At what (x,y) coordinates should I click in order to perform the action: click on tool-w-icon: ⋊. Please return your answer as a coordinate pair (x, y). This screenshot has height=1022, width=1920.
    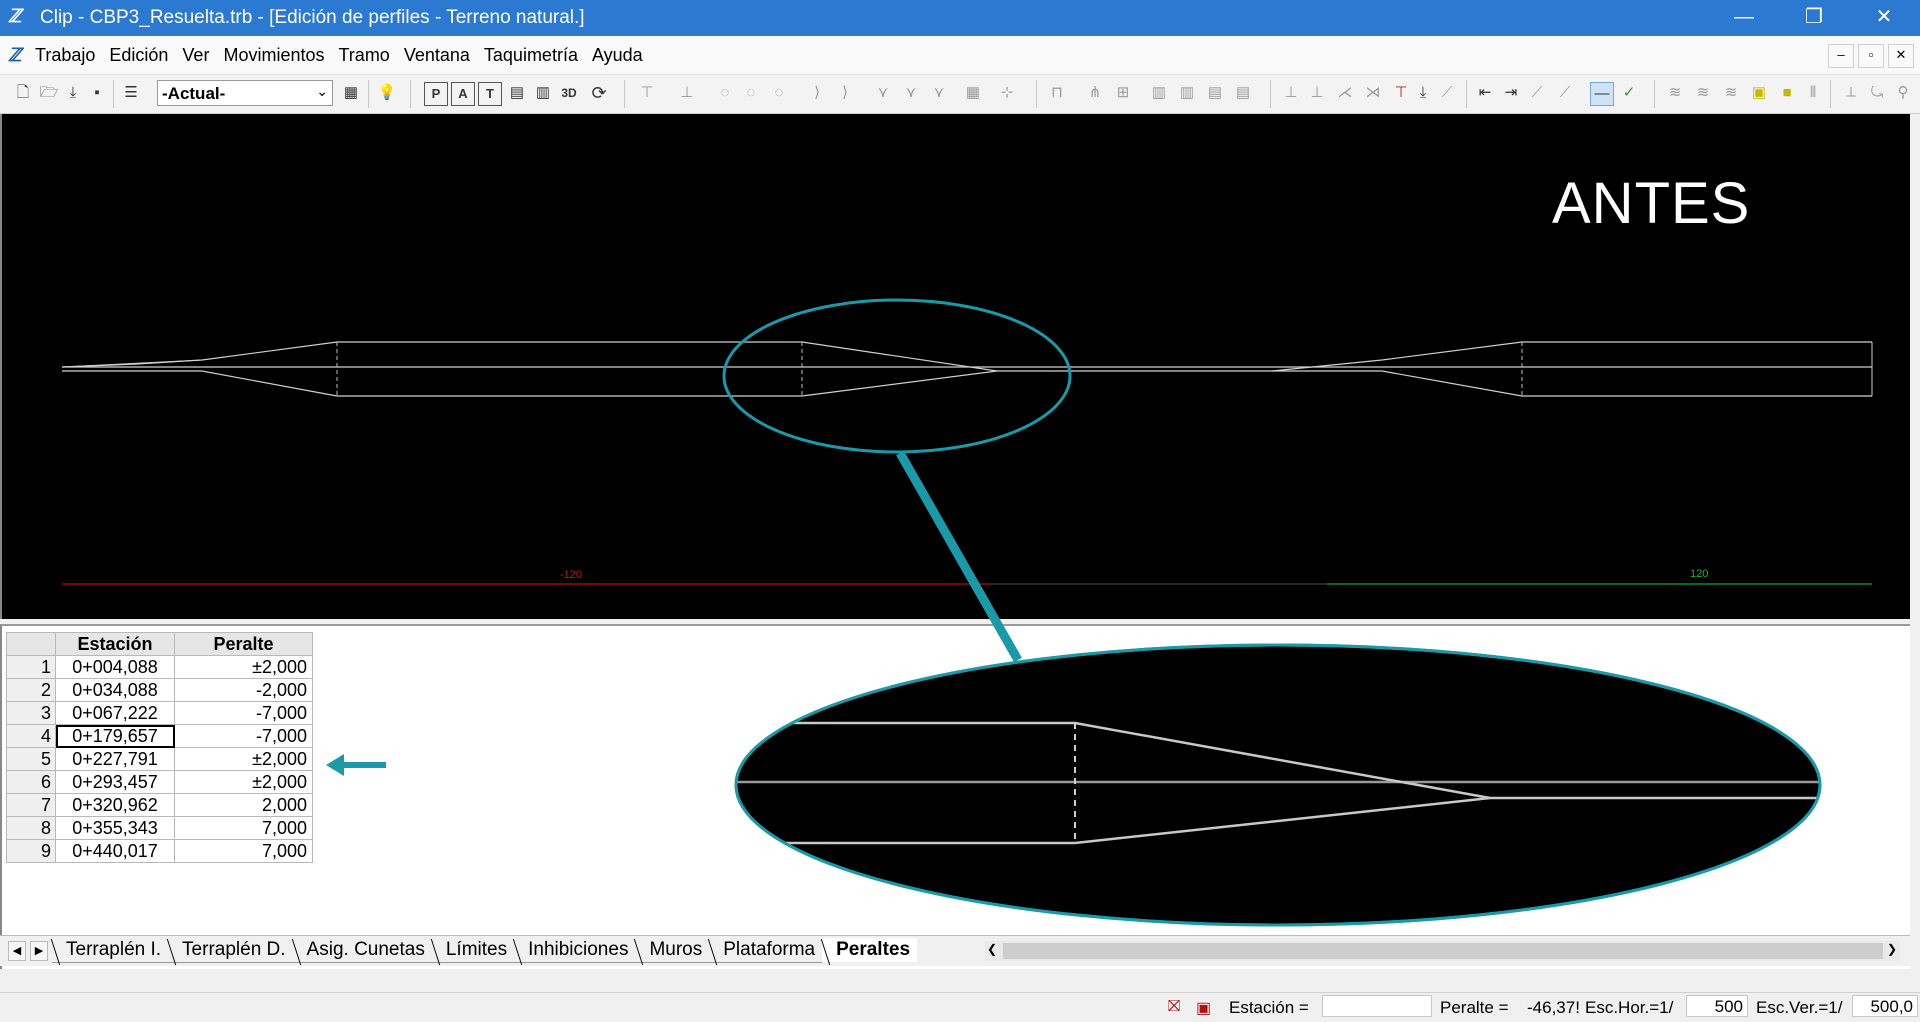
    Looking at the image, I should click on (1373, 93).